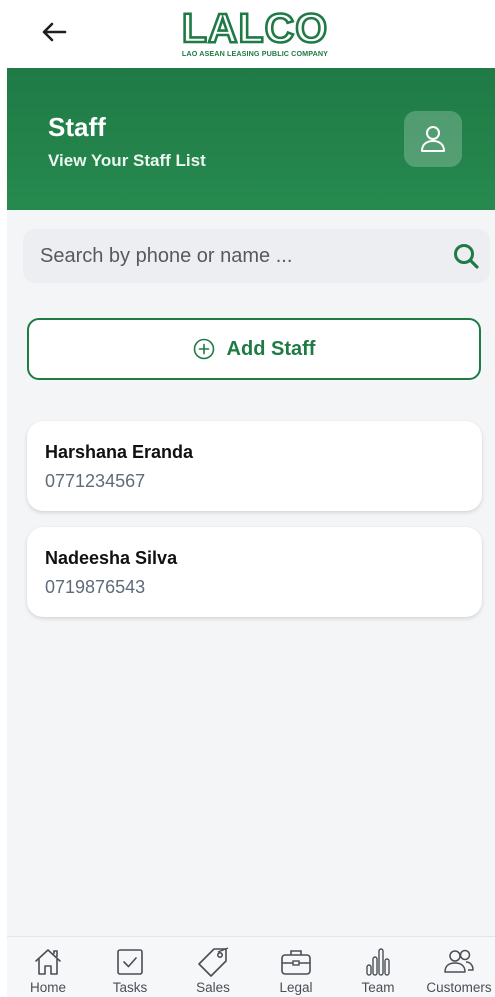 The height and width of the screenshot is (997, 495). I want to click on nav-item-tasks: Tasks, so click(130, 967).